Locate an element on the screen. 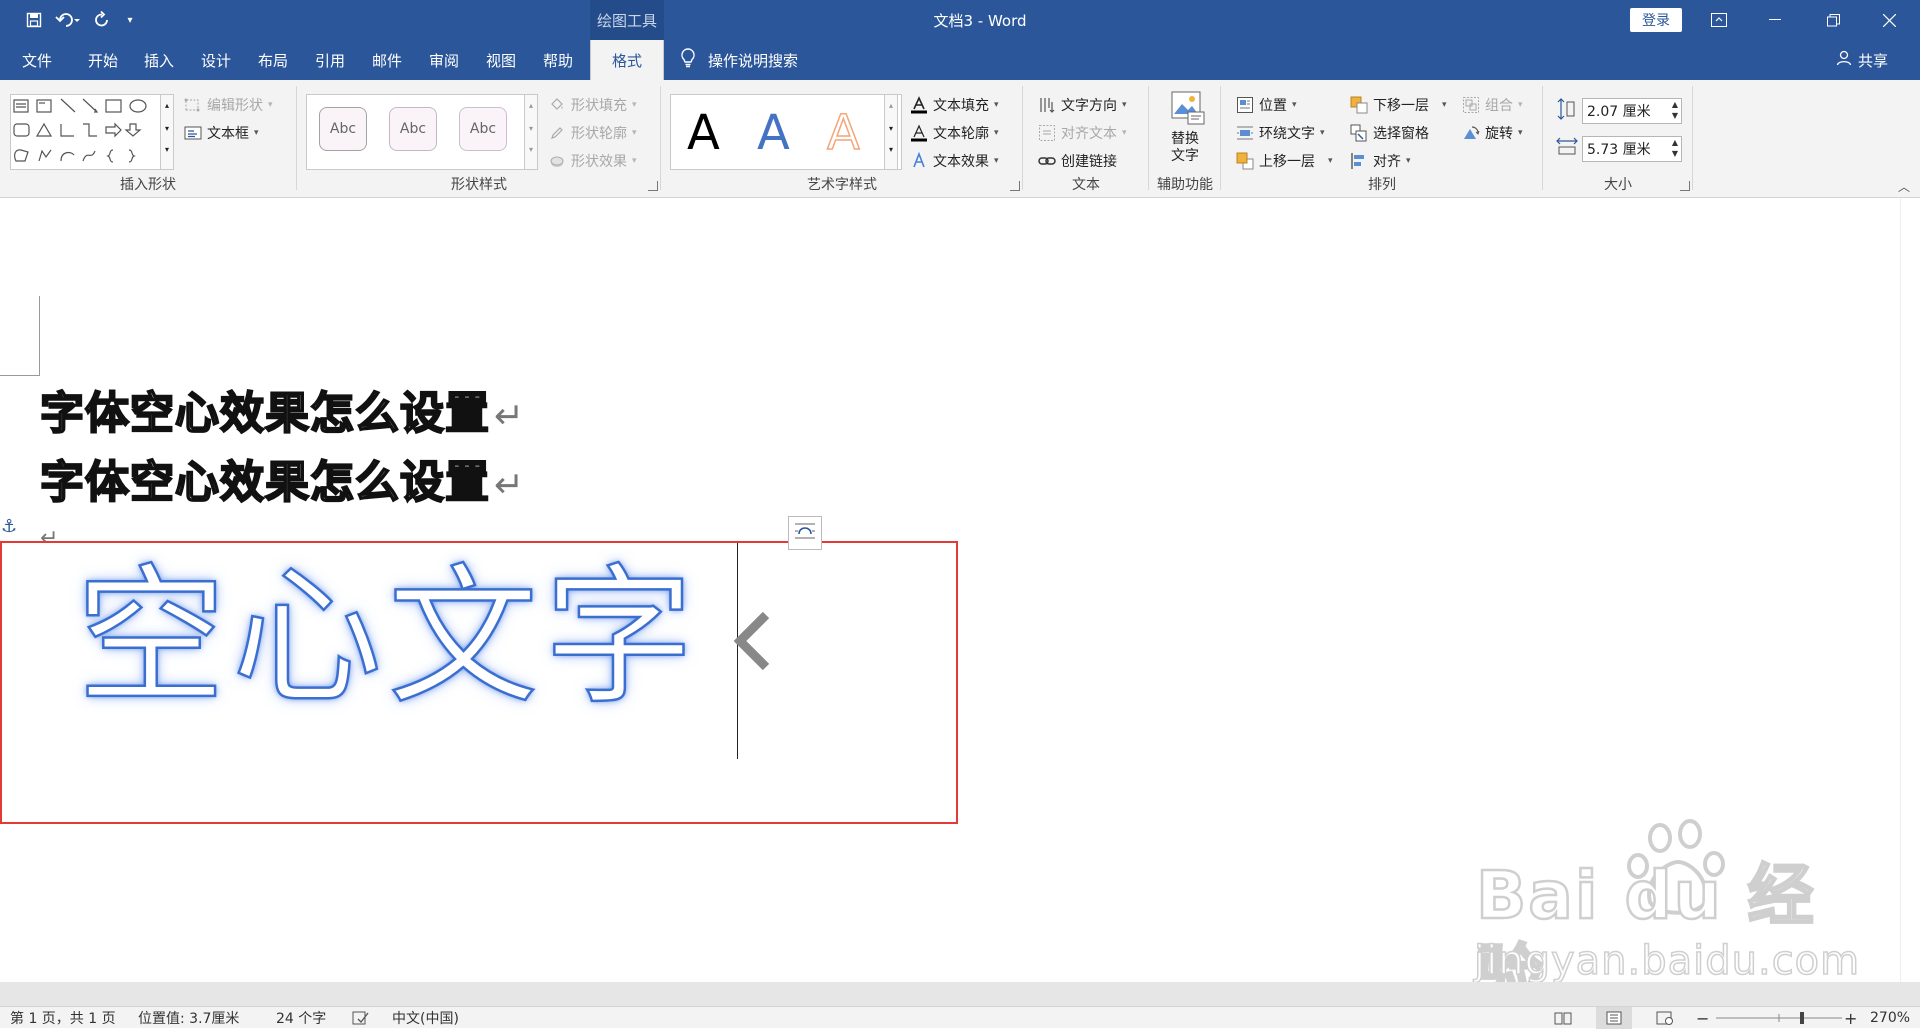  wordart-text: 空心文字 is located at coordinates (387, 638).